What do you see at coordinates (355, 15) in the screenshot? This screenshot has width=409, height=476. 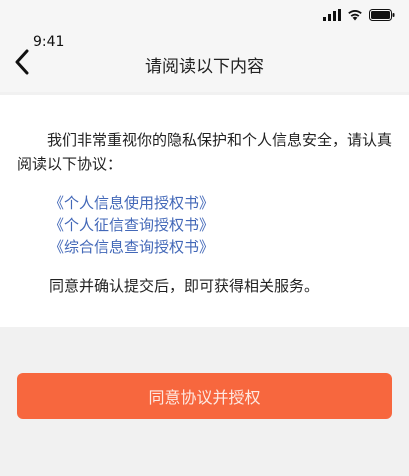 I see `wifi-icon` at bounding box center [355, 15].